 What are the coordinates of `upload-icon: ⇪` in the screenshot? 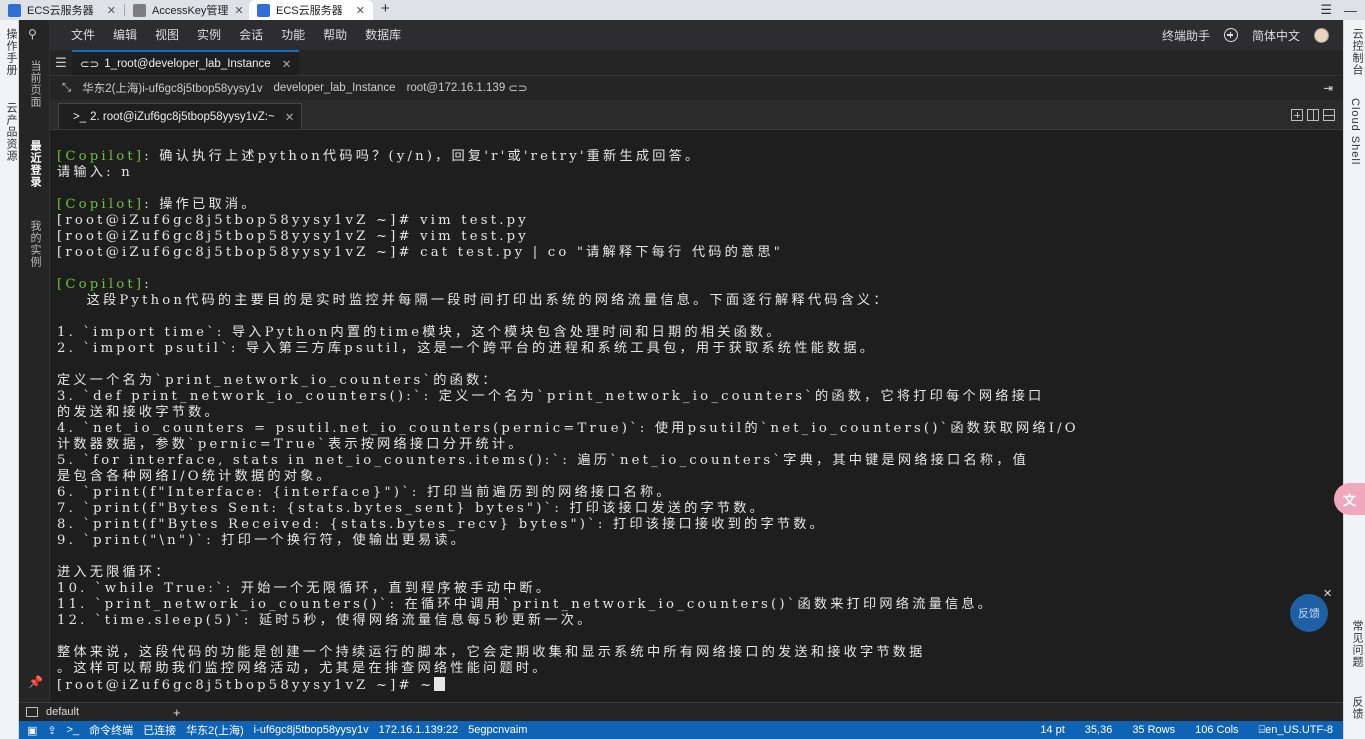 It's located at (51, 730).